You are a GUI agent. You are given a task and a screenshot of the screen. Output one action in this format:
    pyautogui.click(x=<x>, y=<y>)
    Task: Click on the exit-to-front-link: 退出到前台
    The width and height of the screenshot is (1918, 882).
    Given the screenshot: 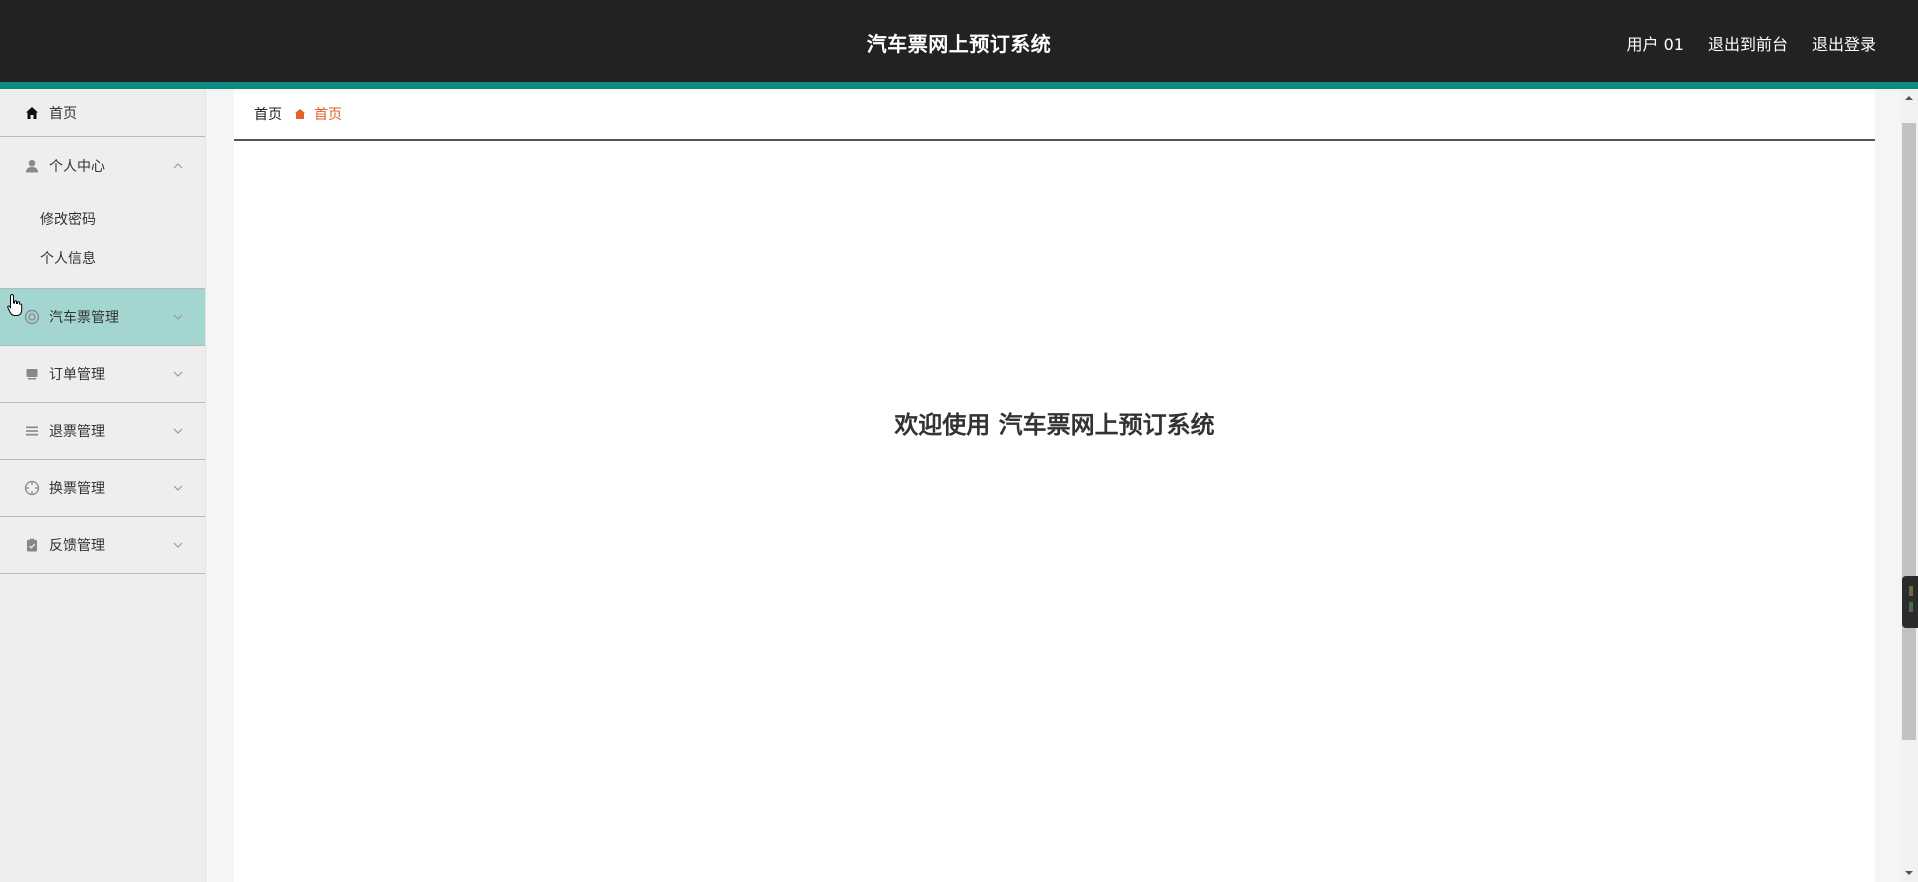 What is the action you would take?
    pyautogui.click(x=1748, y=43)
    